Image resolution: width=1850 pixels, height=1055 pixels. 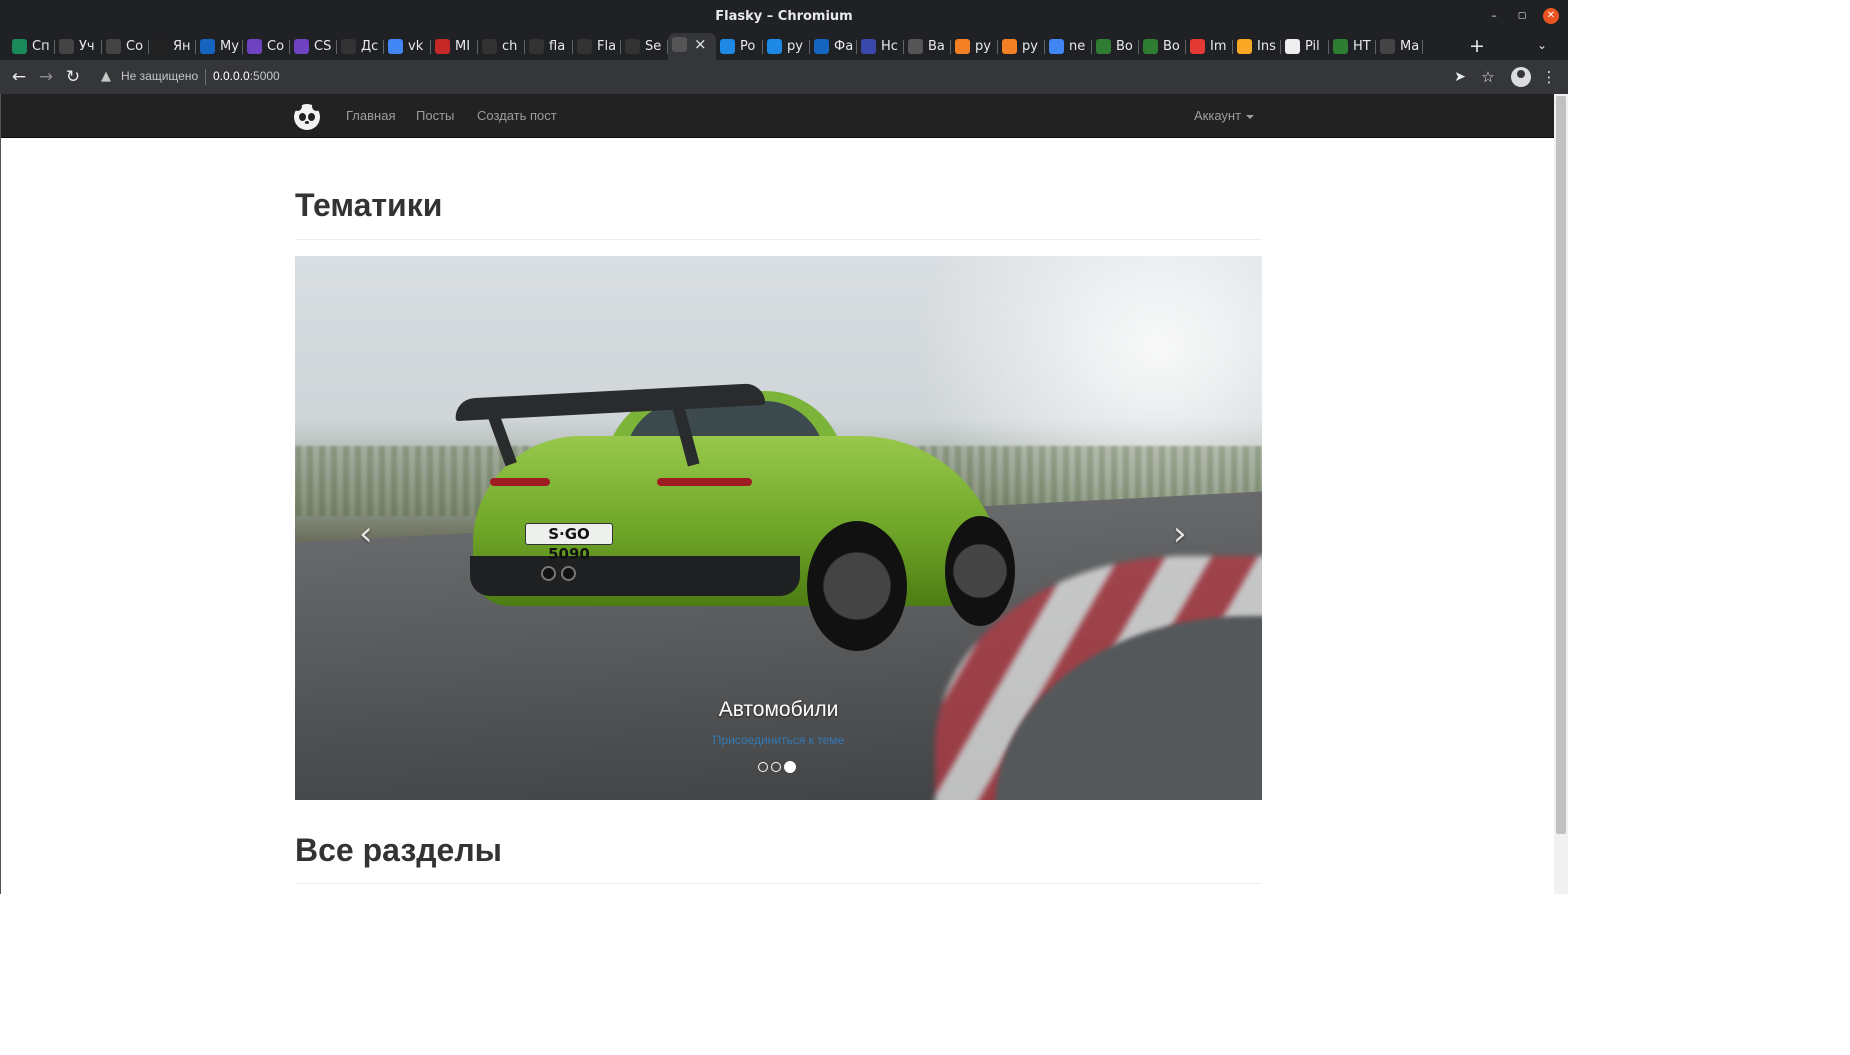 What do you see at coordinates (1068, 47) in the screenshot?
I see `browser-tab: ne` at bounding box center [1068, 47].